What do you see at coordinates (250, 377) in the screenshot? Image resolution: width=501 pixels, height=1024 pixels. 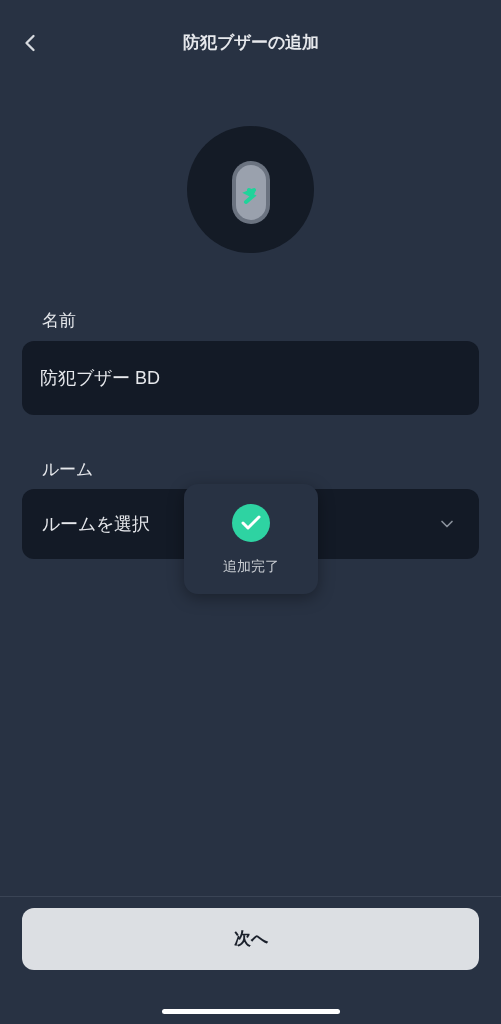 I see `name-input-field: 防犯ブザー BD` at bounding box center [250, 377].